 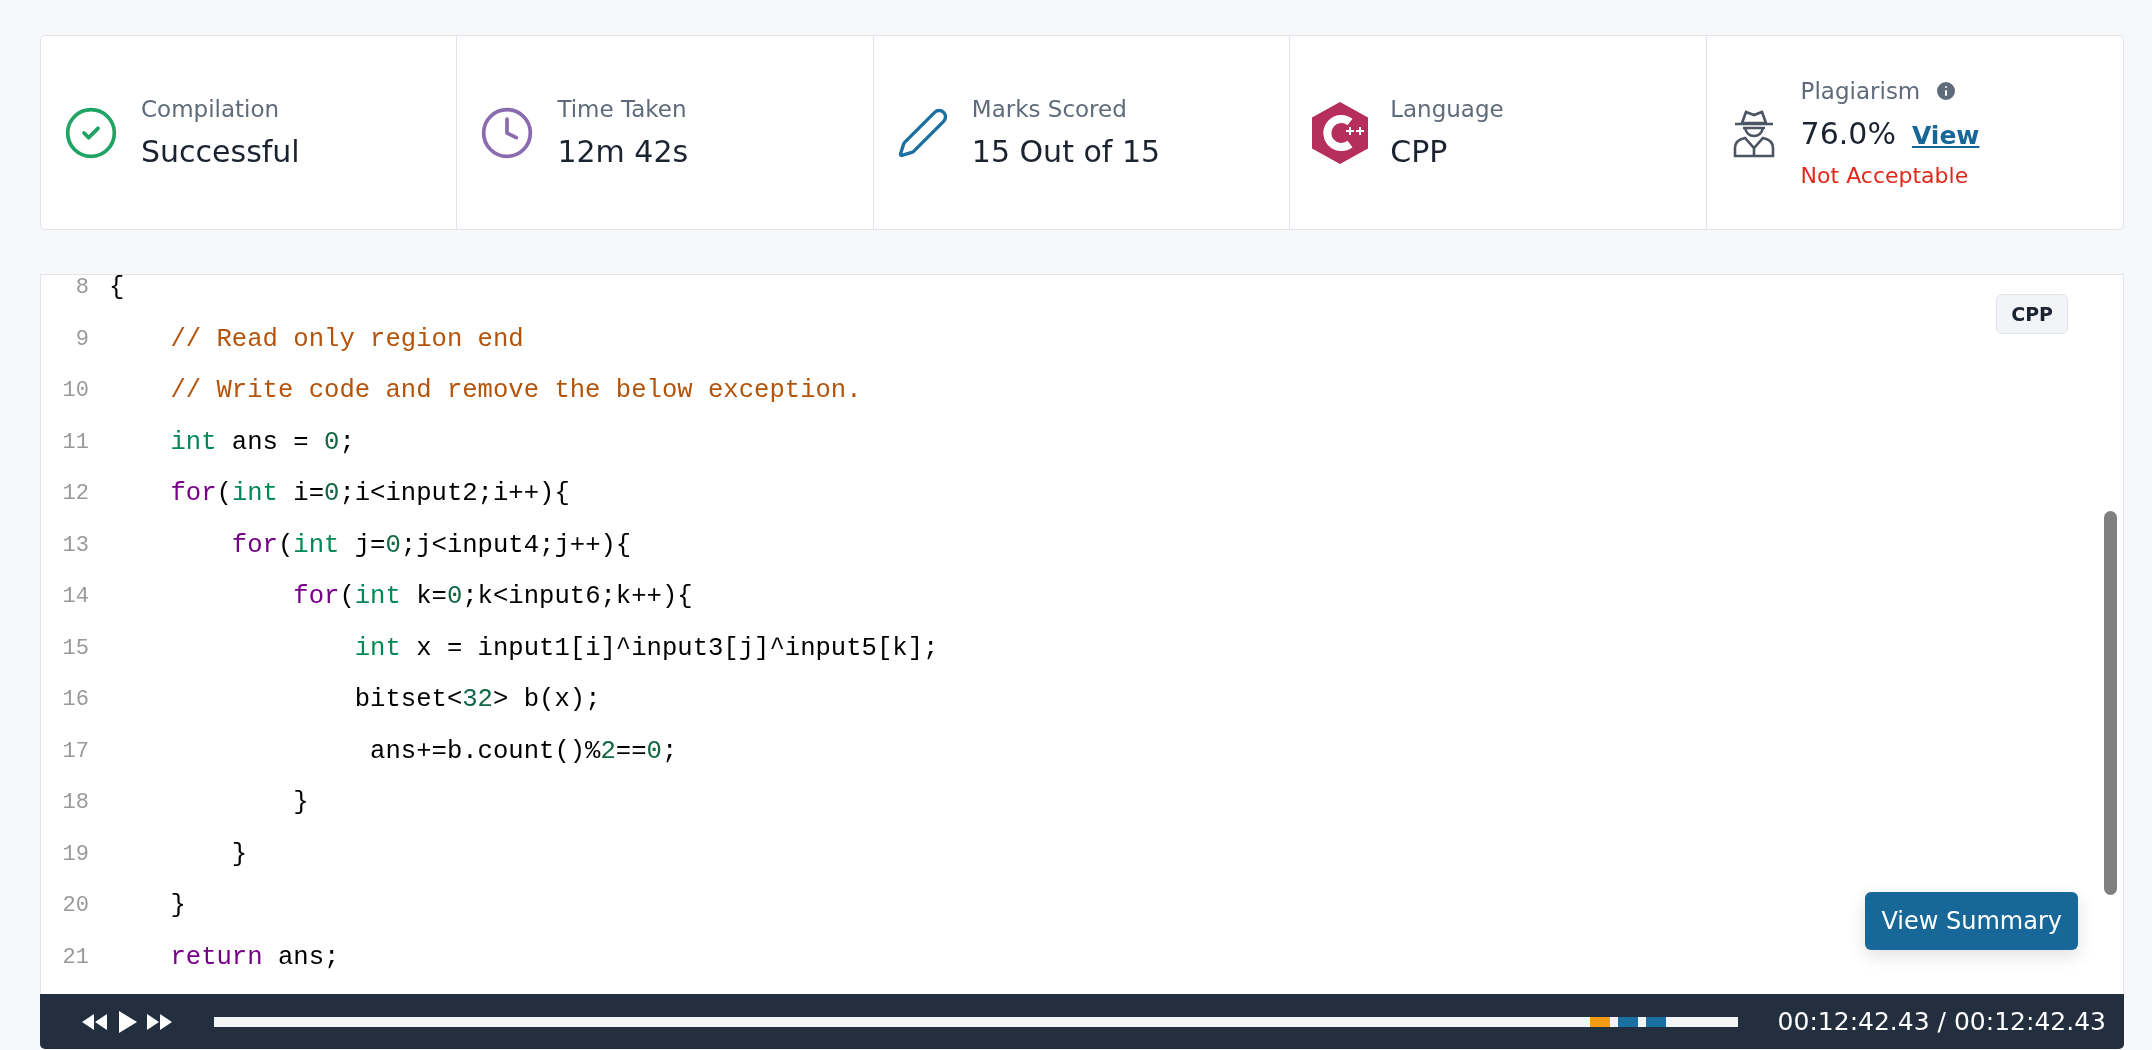 I want to click on code-line: // Write code and remove the below exception., so click(x=515, y=391).